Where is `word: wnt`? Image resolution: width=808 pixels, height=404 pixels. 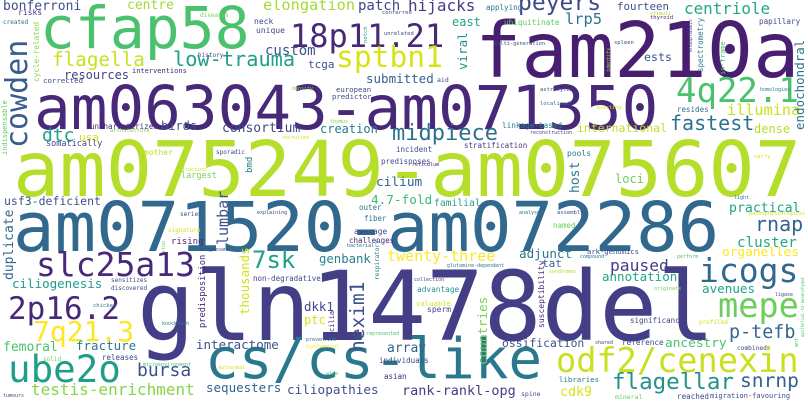
word: wnt is located at coordinates (797, 342).